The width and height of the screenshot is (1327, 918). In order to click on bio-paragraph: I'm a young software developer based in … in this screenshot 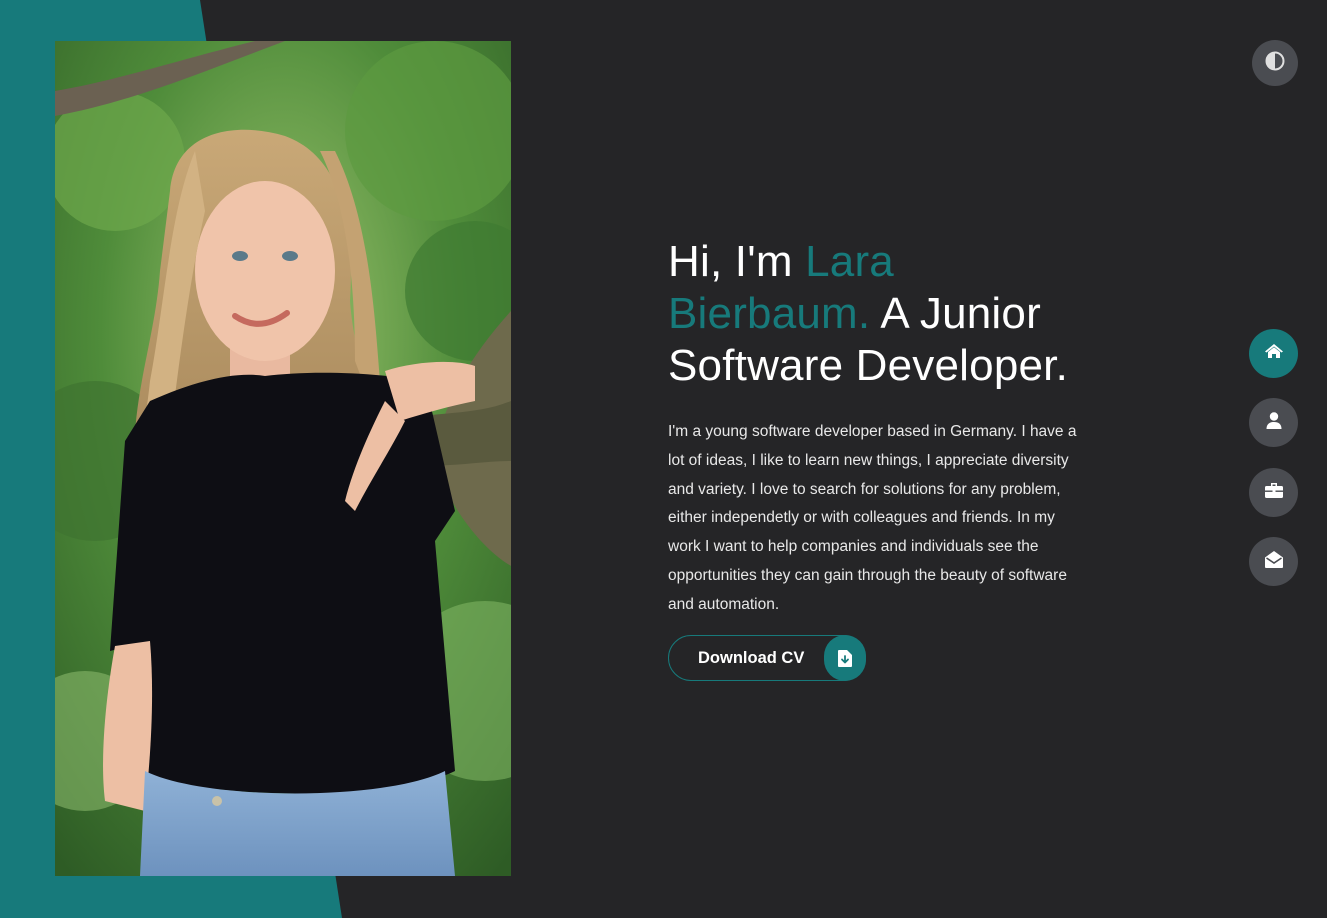, I will do `click(872, 518)`.